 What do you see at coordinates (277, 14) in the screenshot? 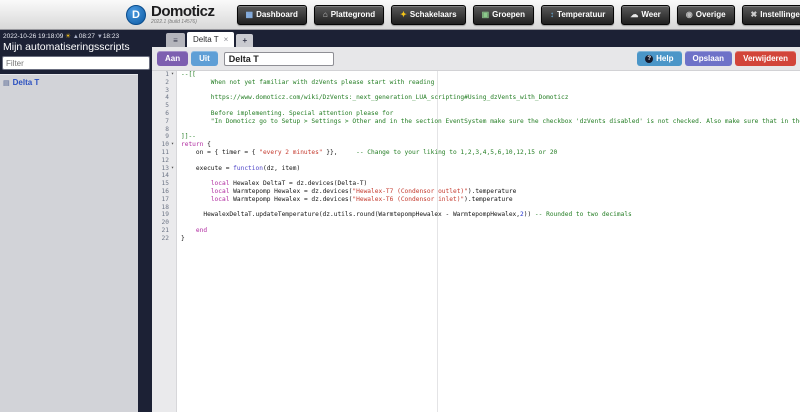
I see `nav-label: Dashboard` at bounding box center [277, 14].